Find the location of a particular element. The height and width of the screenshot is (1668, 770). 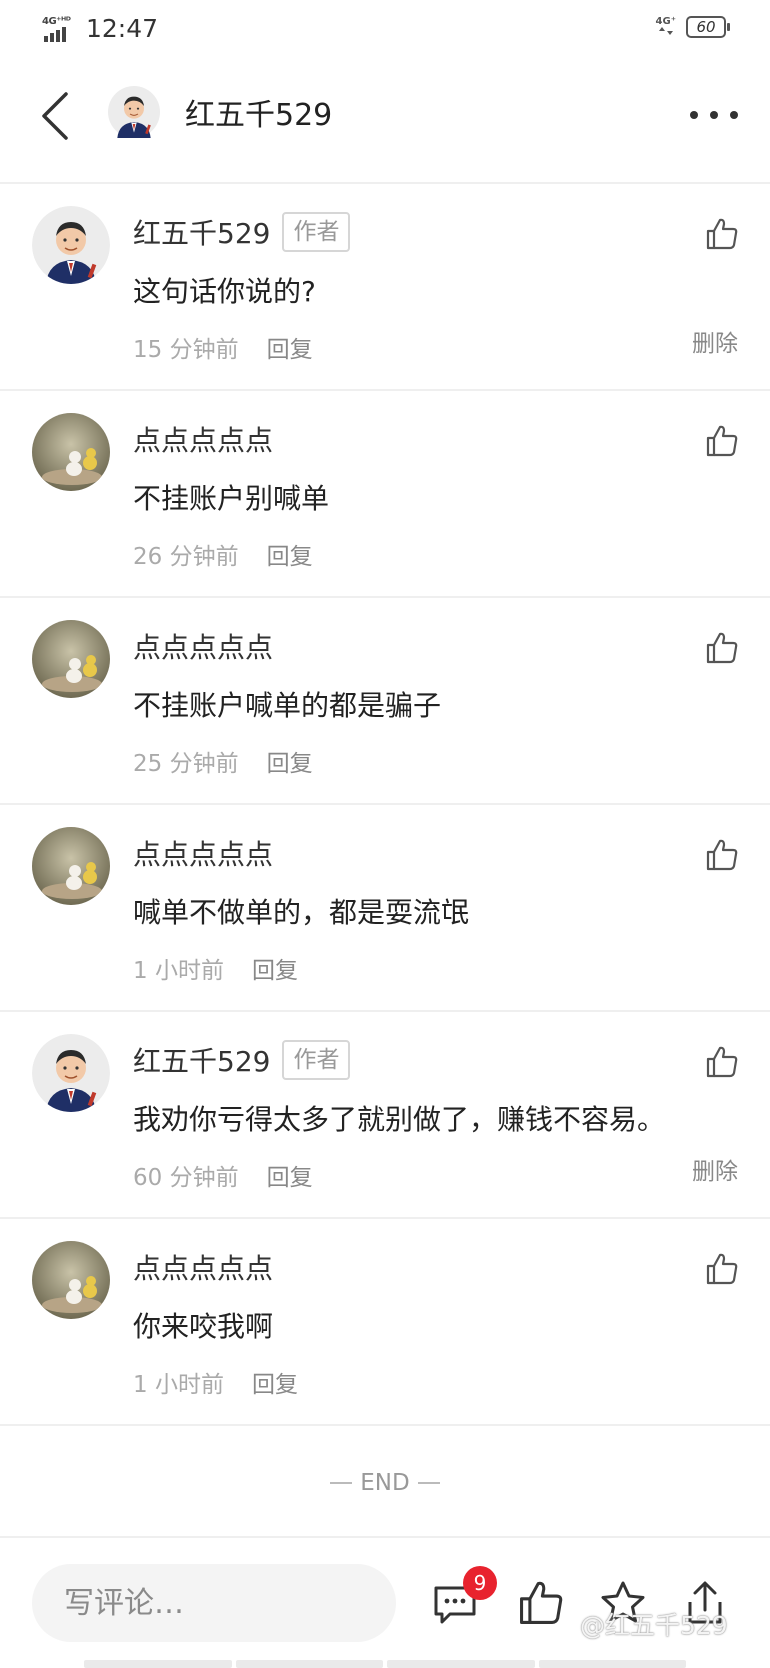

comment-text: 你来咬我啊 is located at coordinates (203, 1326).